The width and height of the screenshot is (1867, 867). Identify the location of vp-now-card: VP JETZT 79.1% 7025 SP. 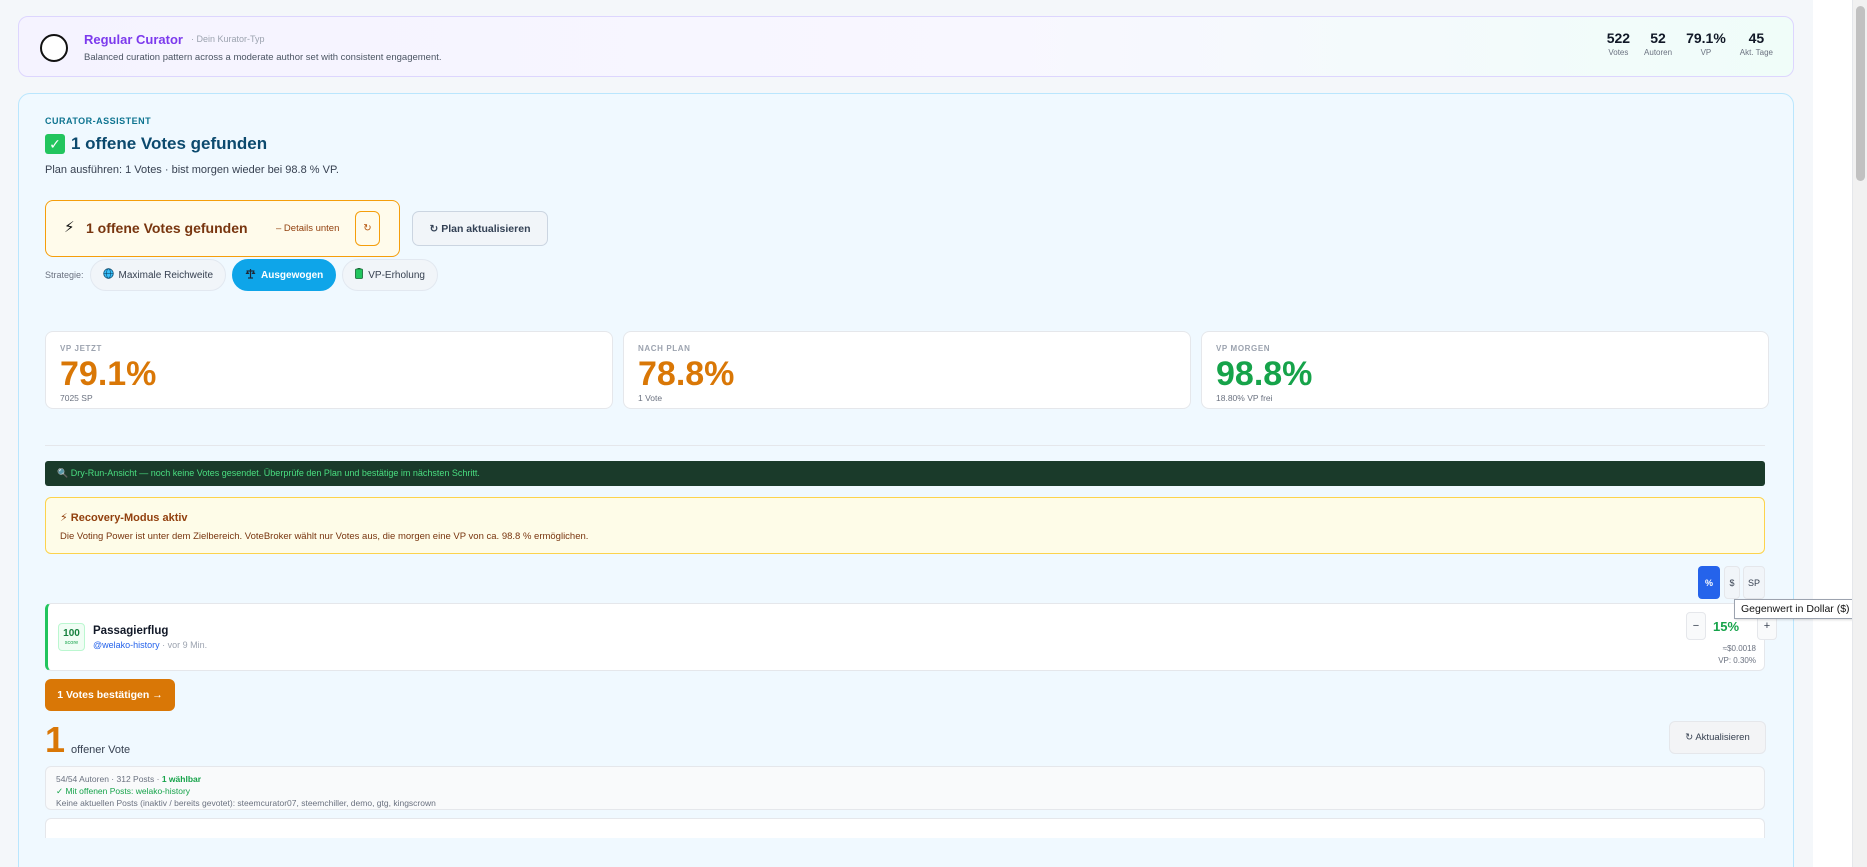
(329, 370).